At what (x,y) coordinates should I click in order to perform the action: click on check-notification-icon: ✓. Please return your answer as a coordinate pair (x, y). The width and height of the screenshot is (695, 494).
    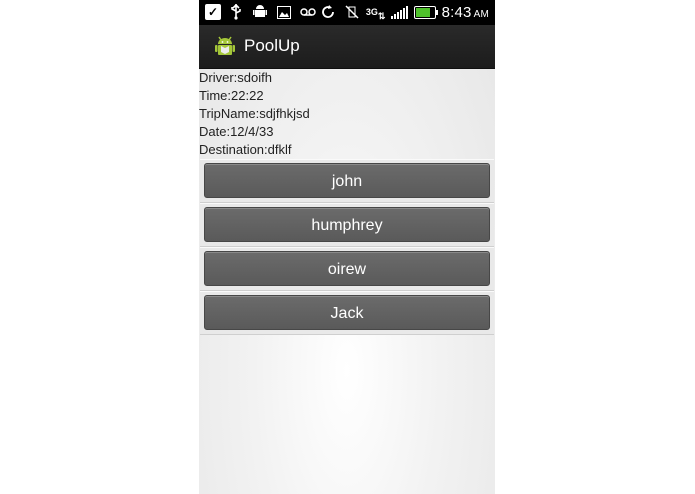
    Looking at the image, I should click on (213, 12).